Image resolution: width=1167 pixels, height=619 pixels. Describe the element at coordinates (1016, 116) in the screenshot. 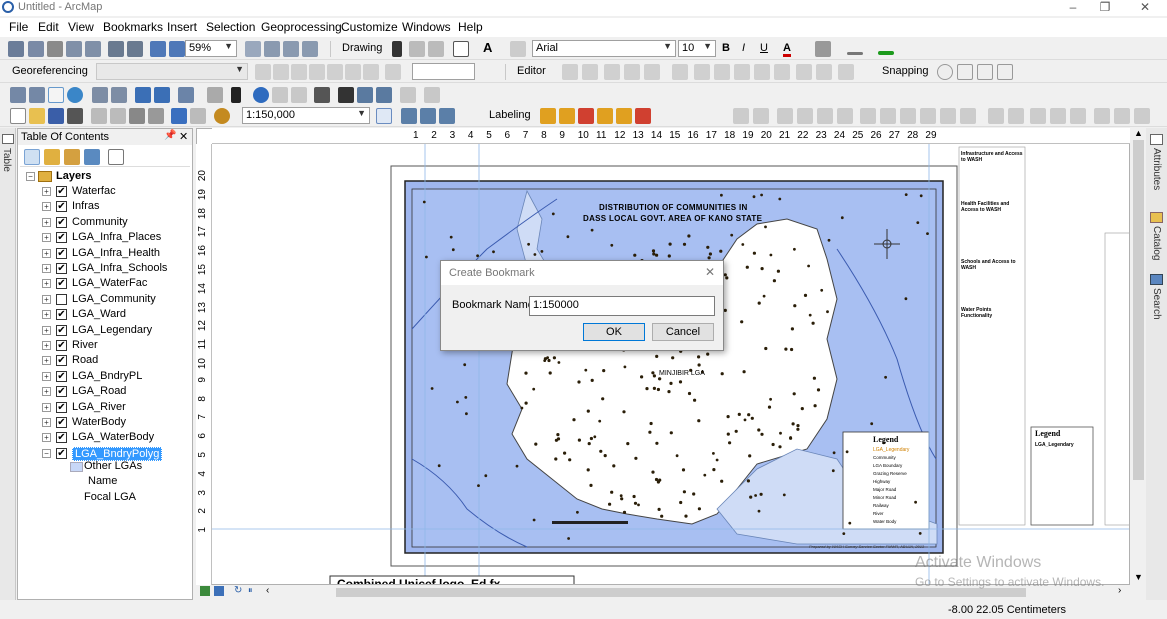

I see `distribute-icon` at that location.